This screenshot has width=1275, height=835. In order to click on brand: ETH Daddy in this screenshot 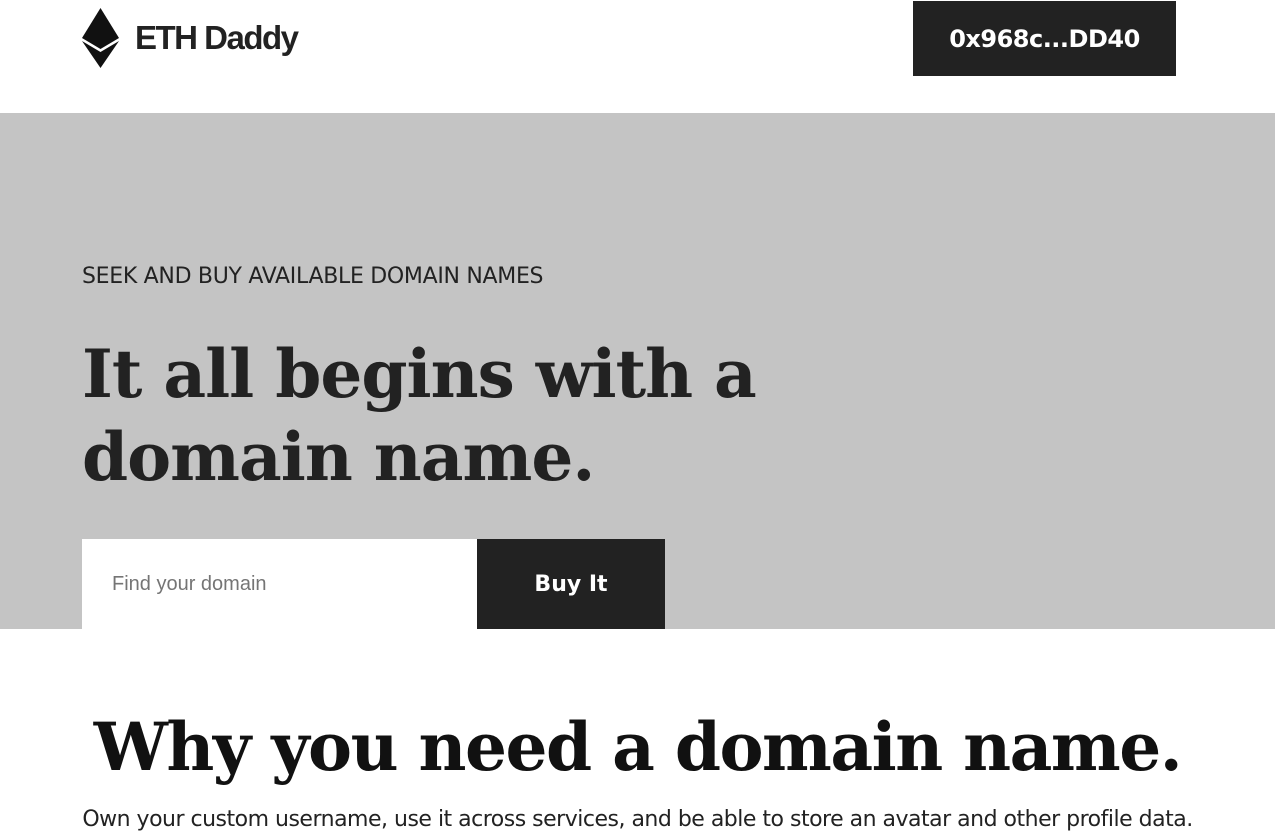, I will do `click(190, 38)`.